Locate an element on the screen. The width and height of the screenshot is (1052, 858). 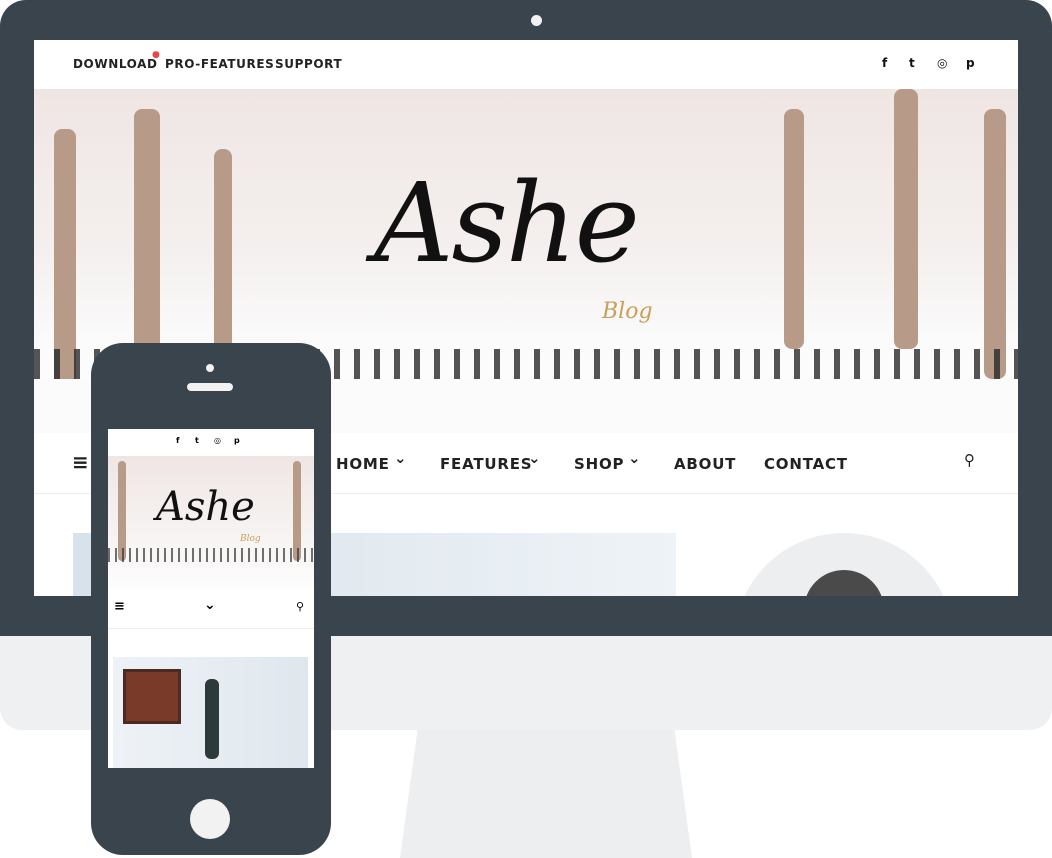
support-link: SUPPORT is located at coordinates (308, 64).